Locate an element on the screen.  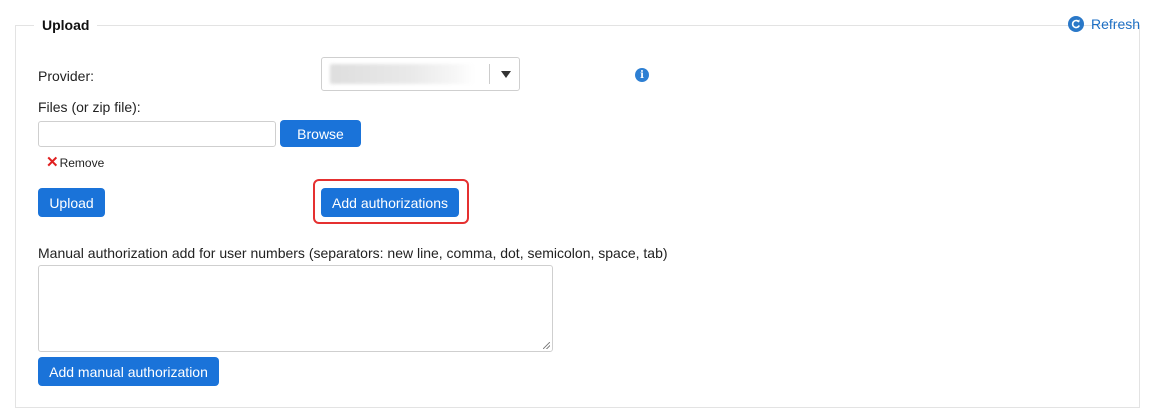
resize-handle is located at coordinates (546, 345).